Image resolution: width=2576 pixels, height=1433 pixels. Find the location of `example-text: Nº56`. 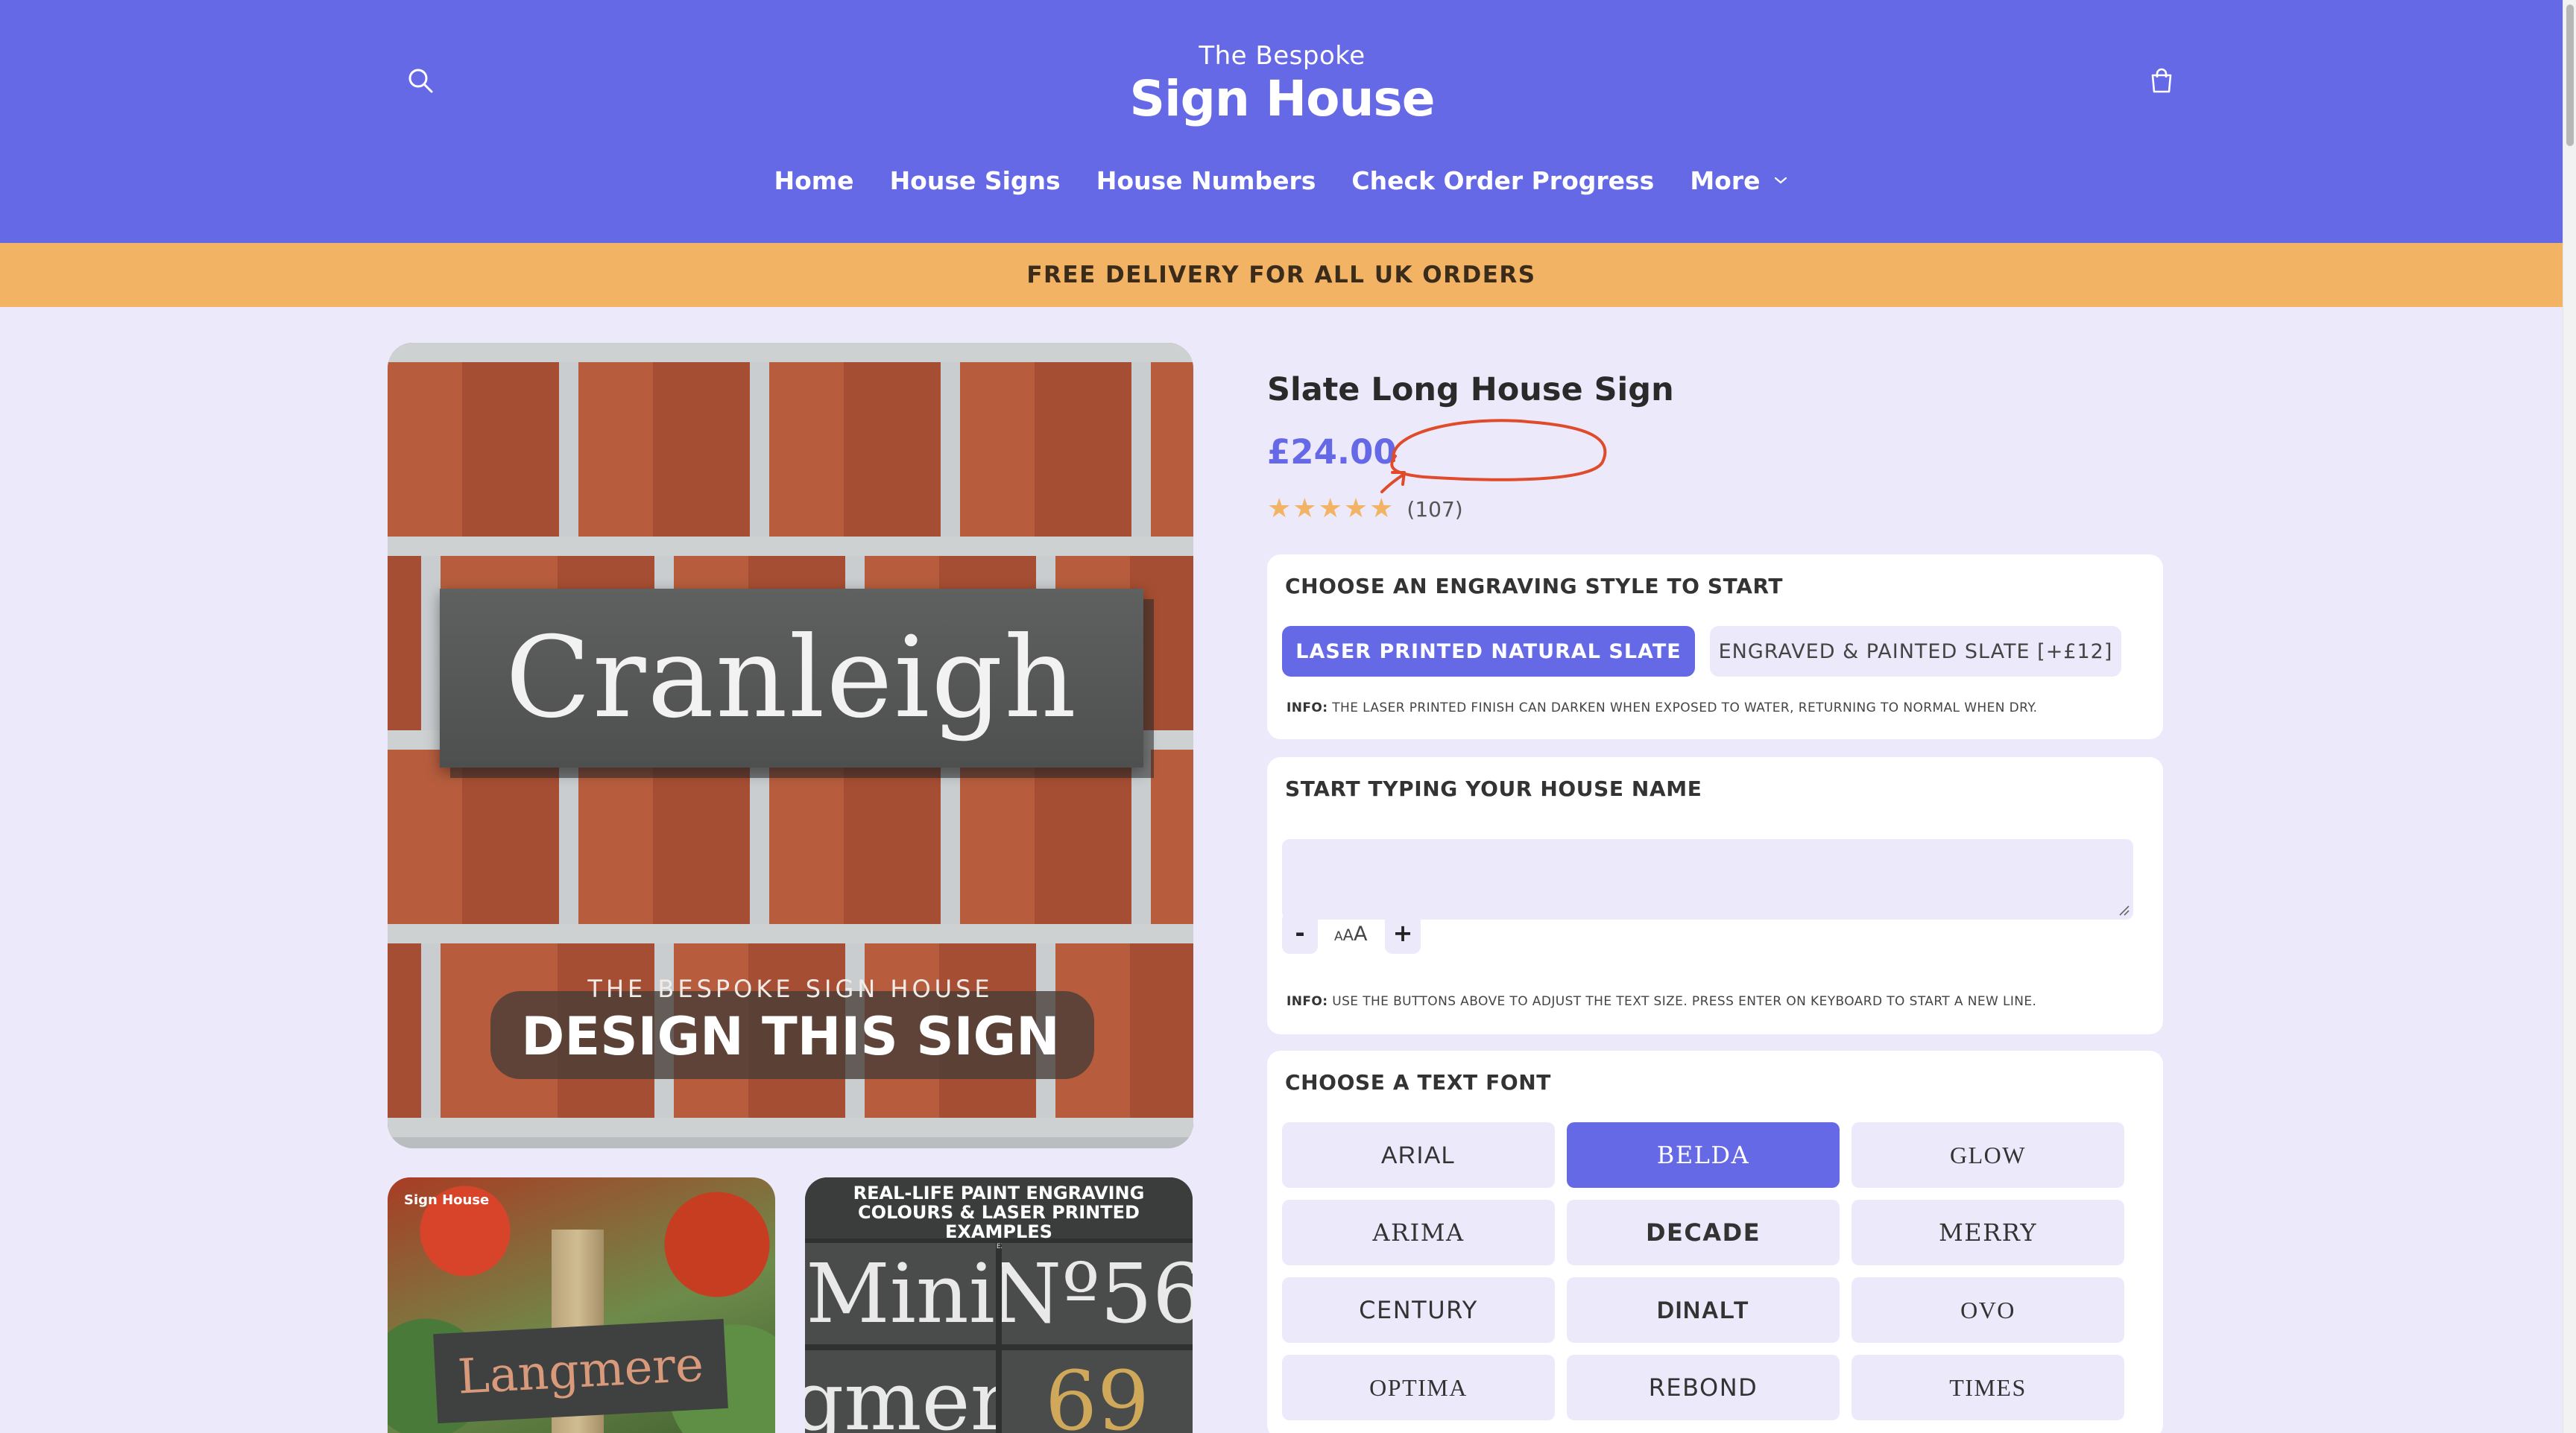

example-text: Nº56 is located at coordinates (1097, 1293).